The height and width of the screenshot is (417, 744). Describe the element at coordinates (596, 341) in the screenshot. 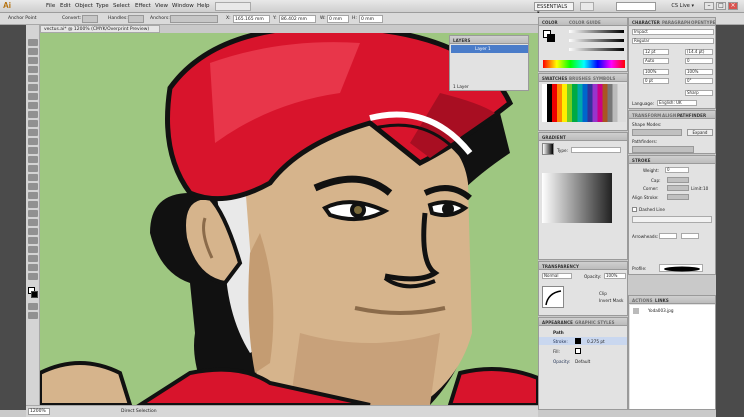

I see `stroke-weight: 0.275 pt` at that location.